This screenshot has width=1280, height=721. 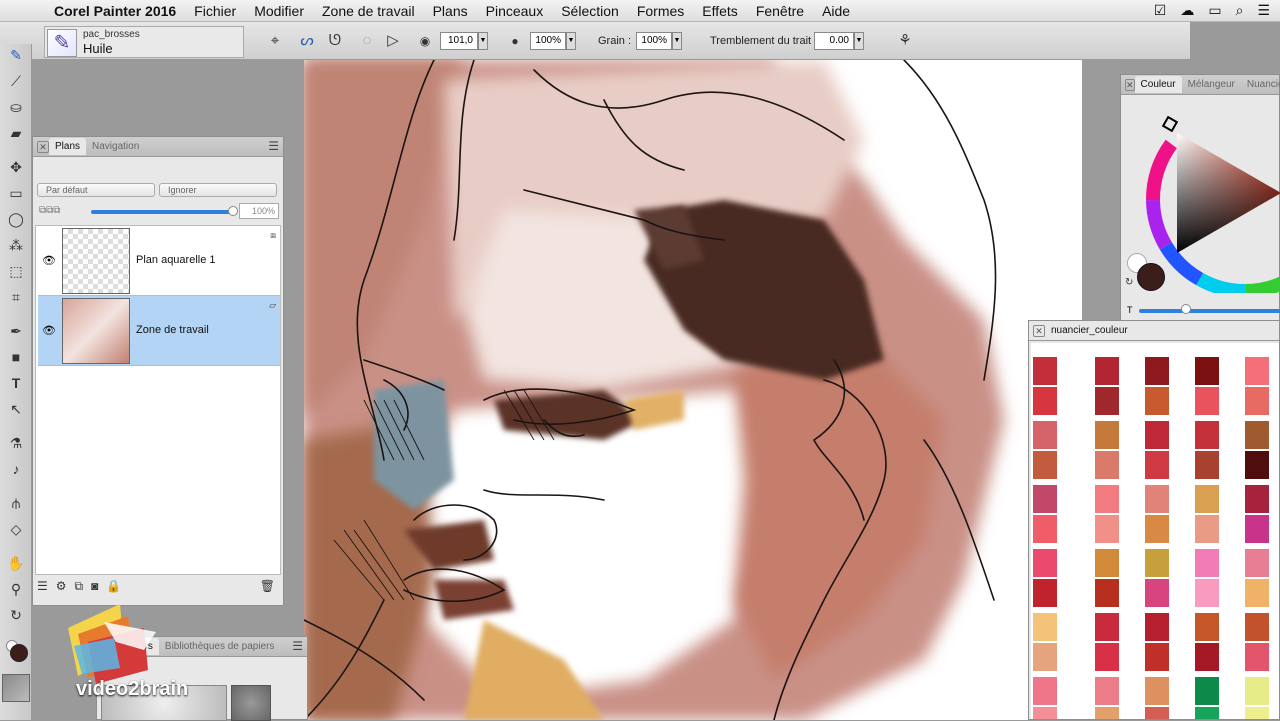 What do you see at coordinates (16, 357) in the screenshot?
I see `rectangle-shape-icon: ■` at bounding box center [16, 357].